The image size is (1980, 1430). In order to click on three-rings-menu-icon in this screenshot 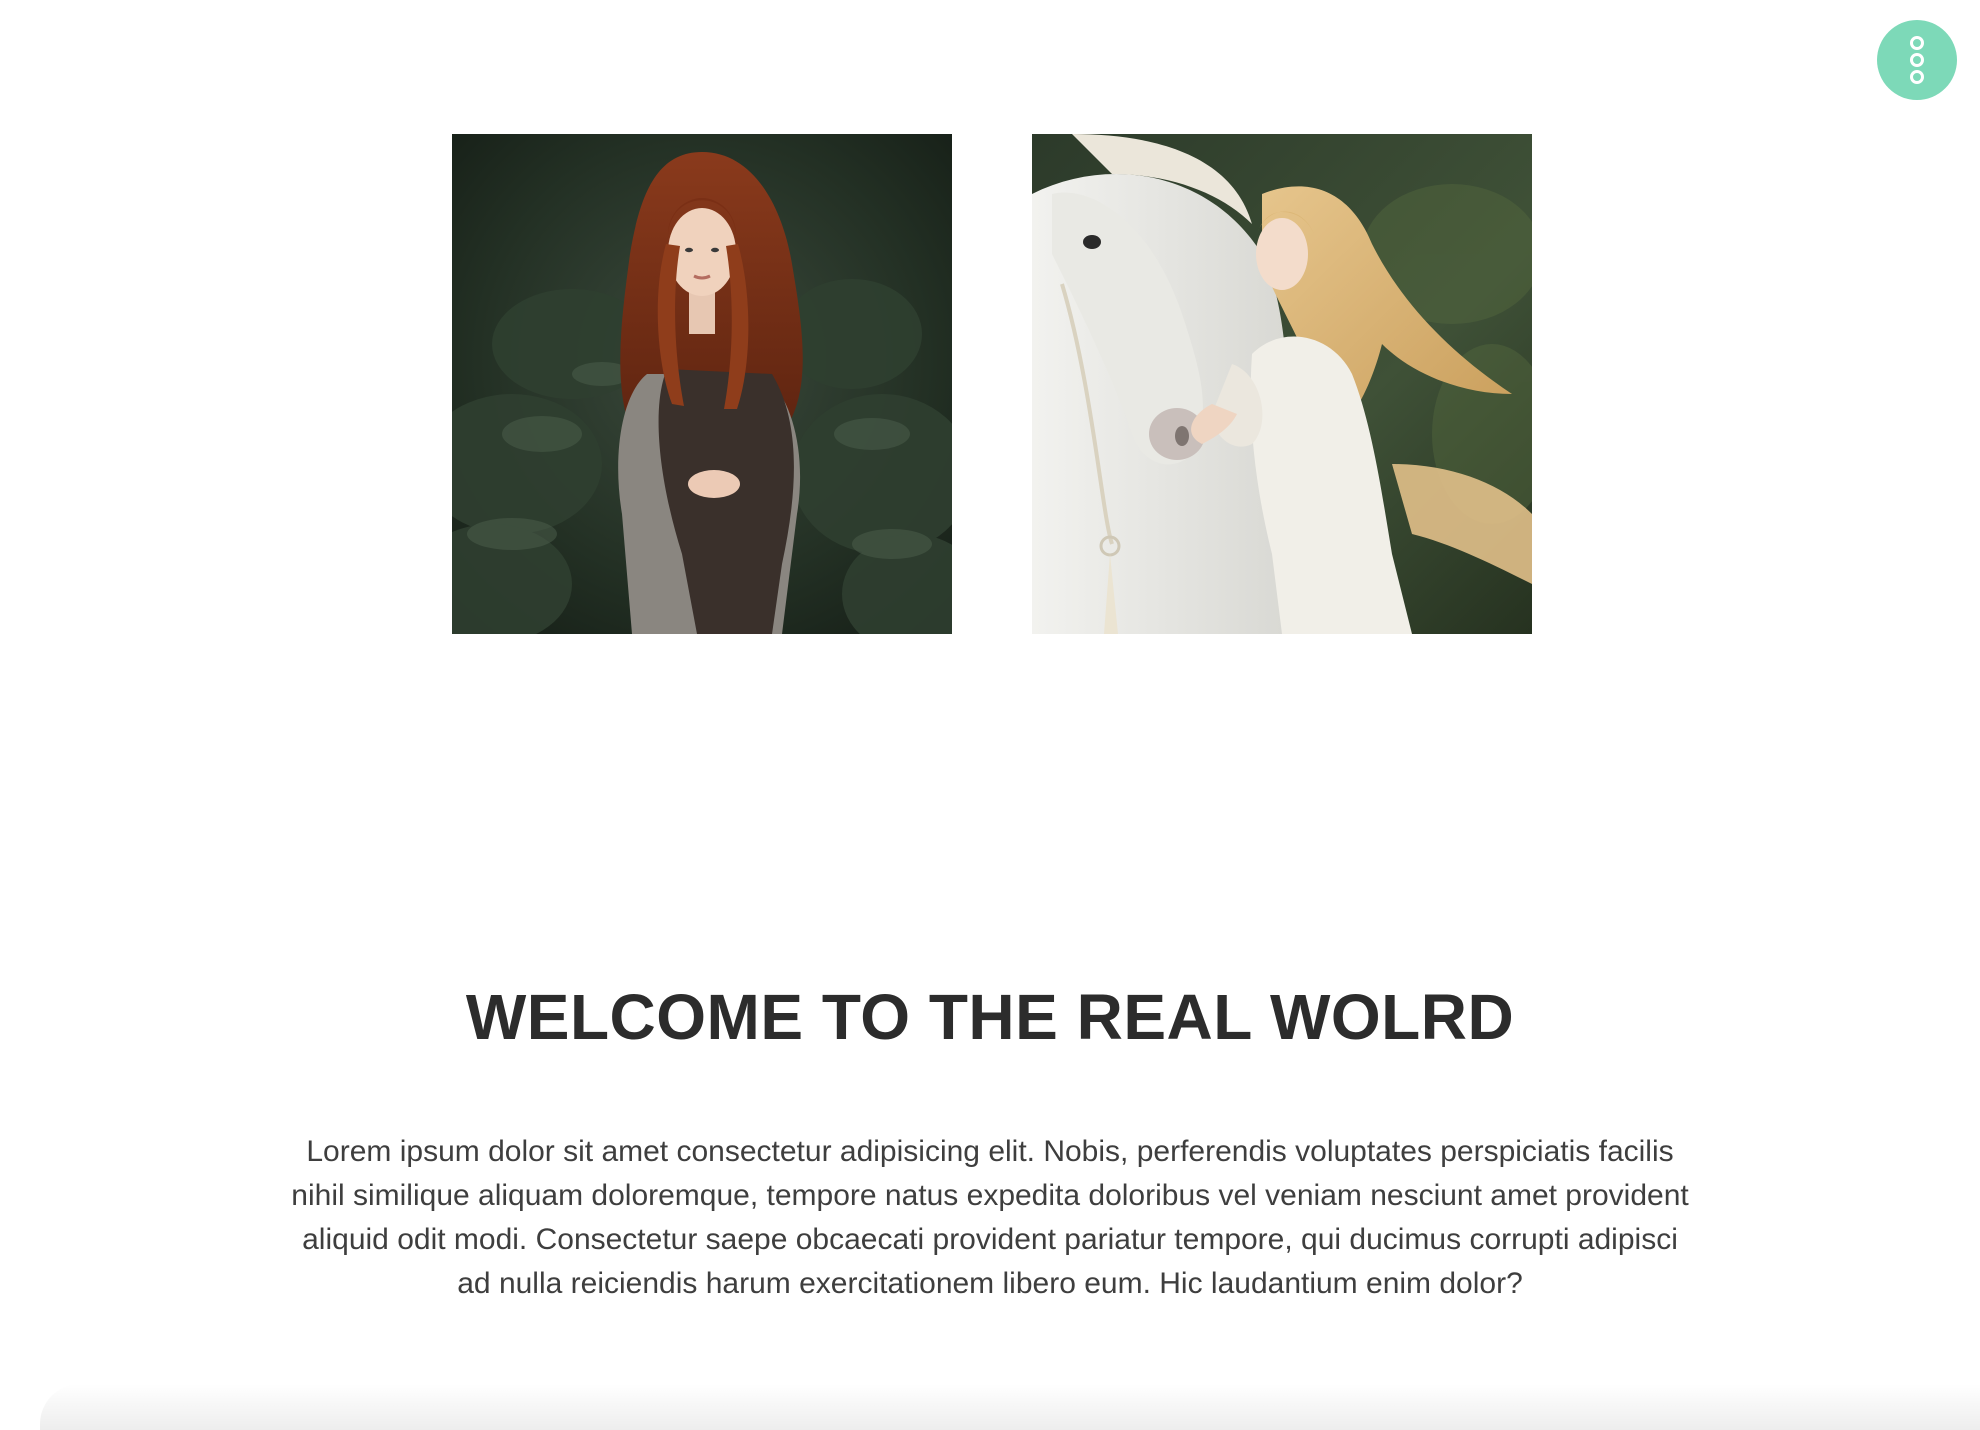, I will do `click(1917, 60)`.